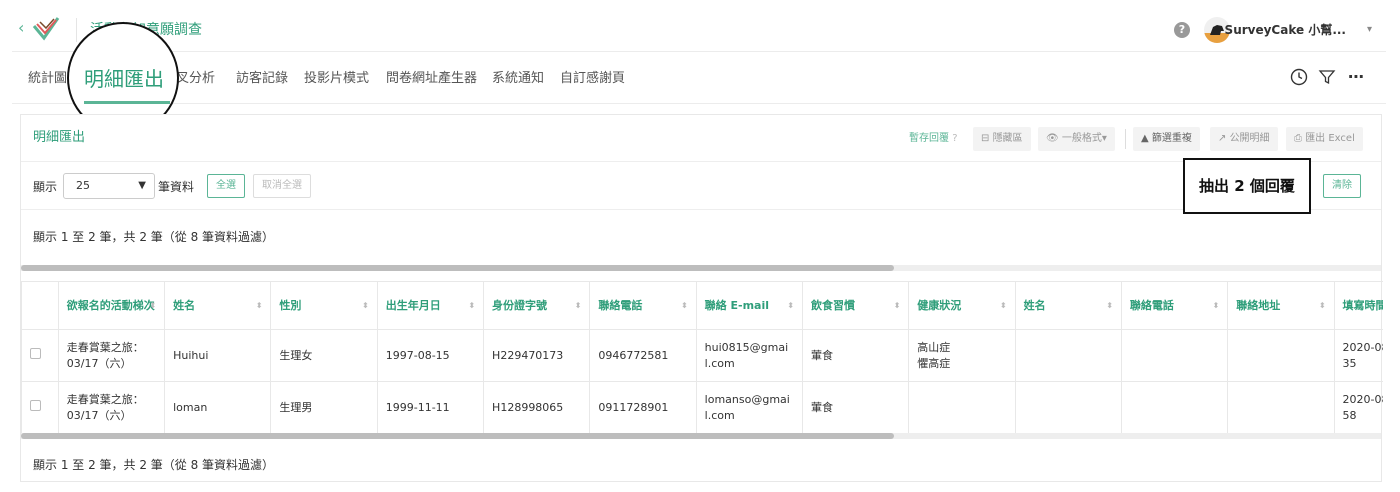  What do you see at coordinates (749, 355) in the screenshot?
I see `table-cell: hui0815@gmail.com` at bounding box center [749, 355].